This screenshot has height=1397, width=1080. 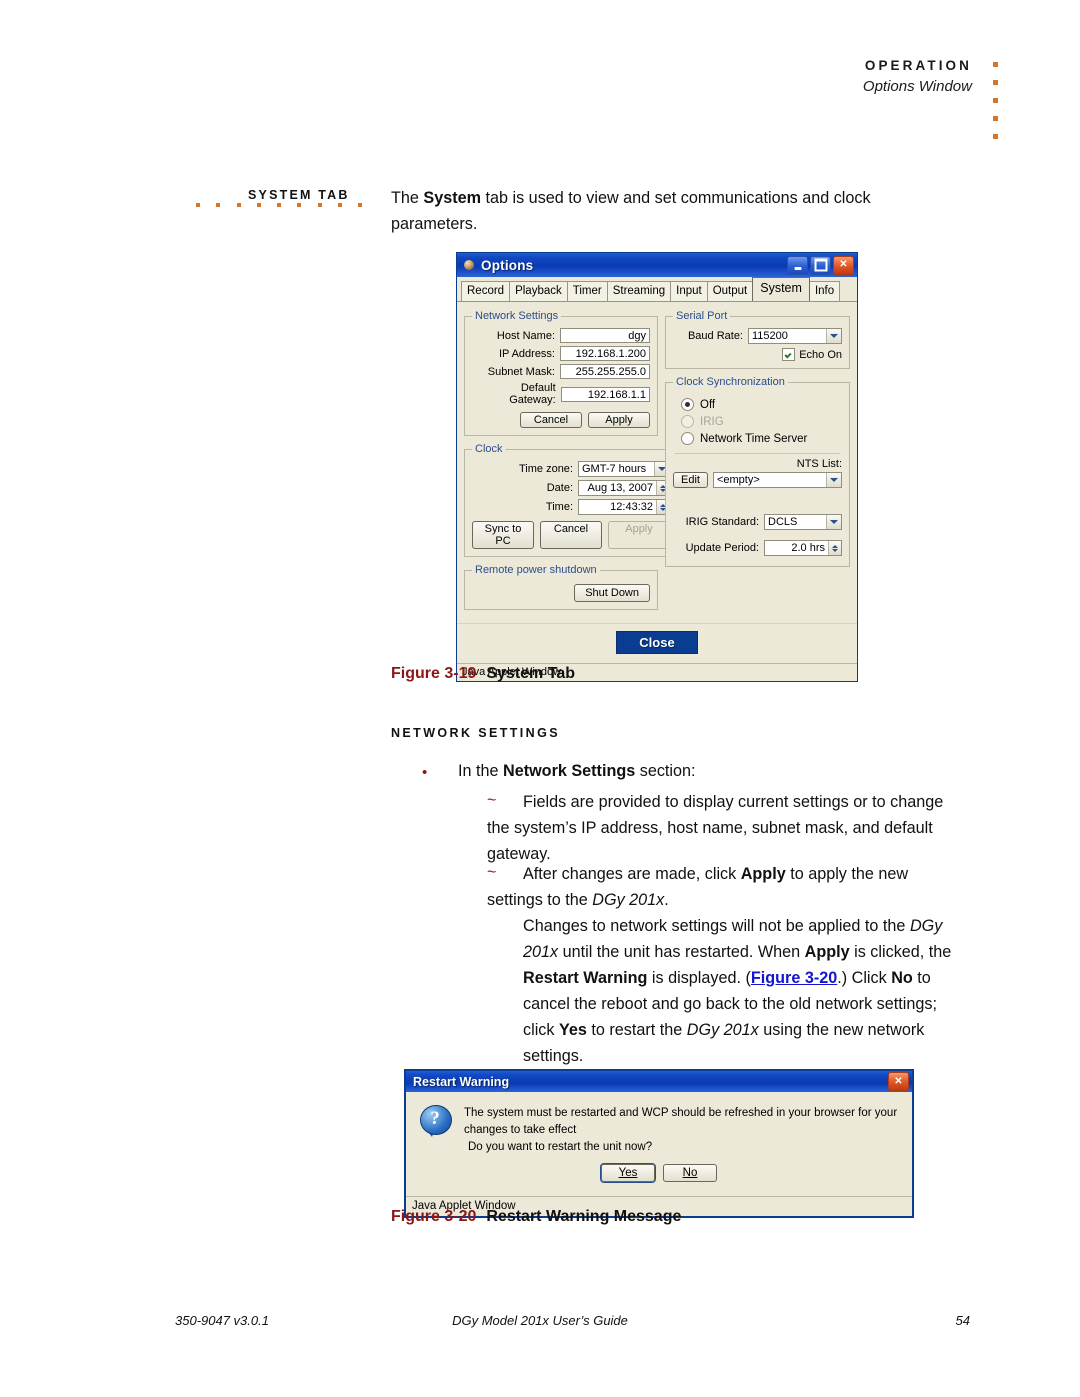 I want to click on radio-network-time-server: Network Time Server, so click(x=761, y=438).